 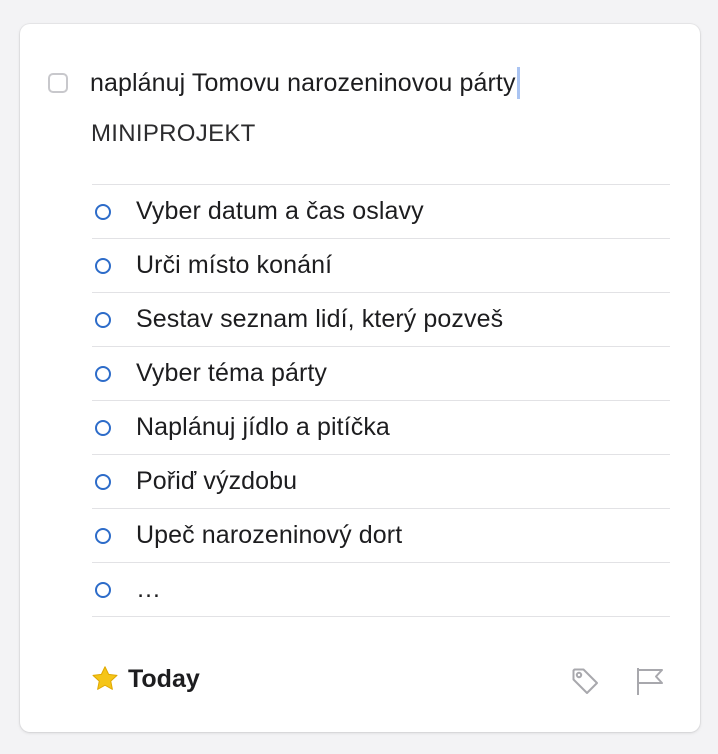 What do you see at coordinates (585, 681) in the screenshot?
I see `tag-icon` at bounding box center [585, 681].